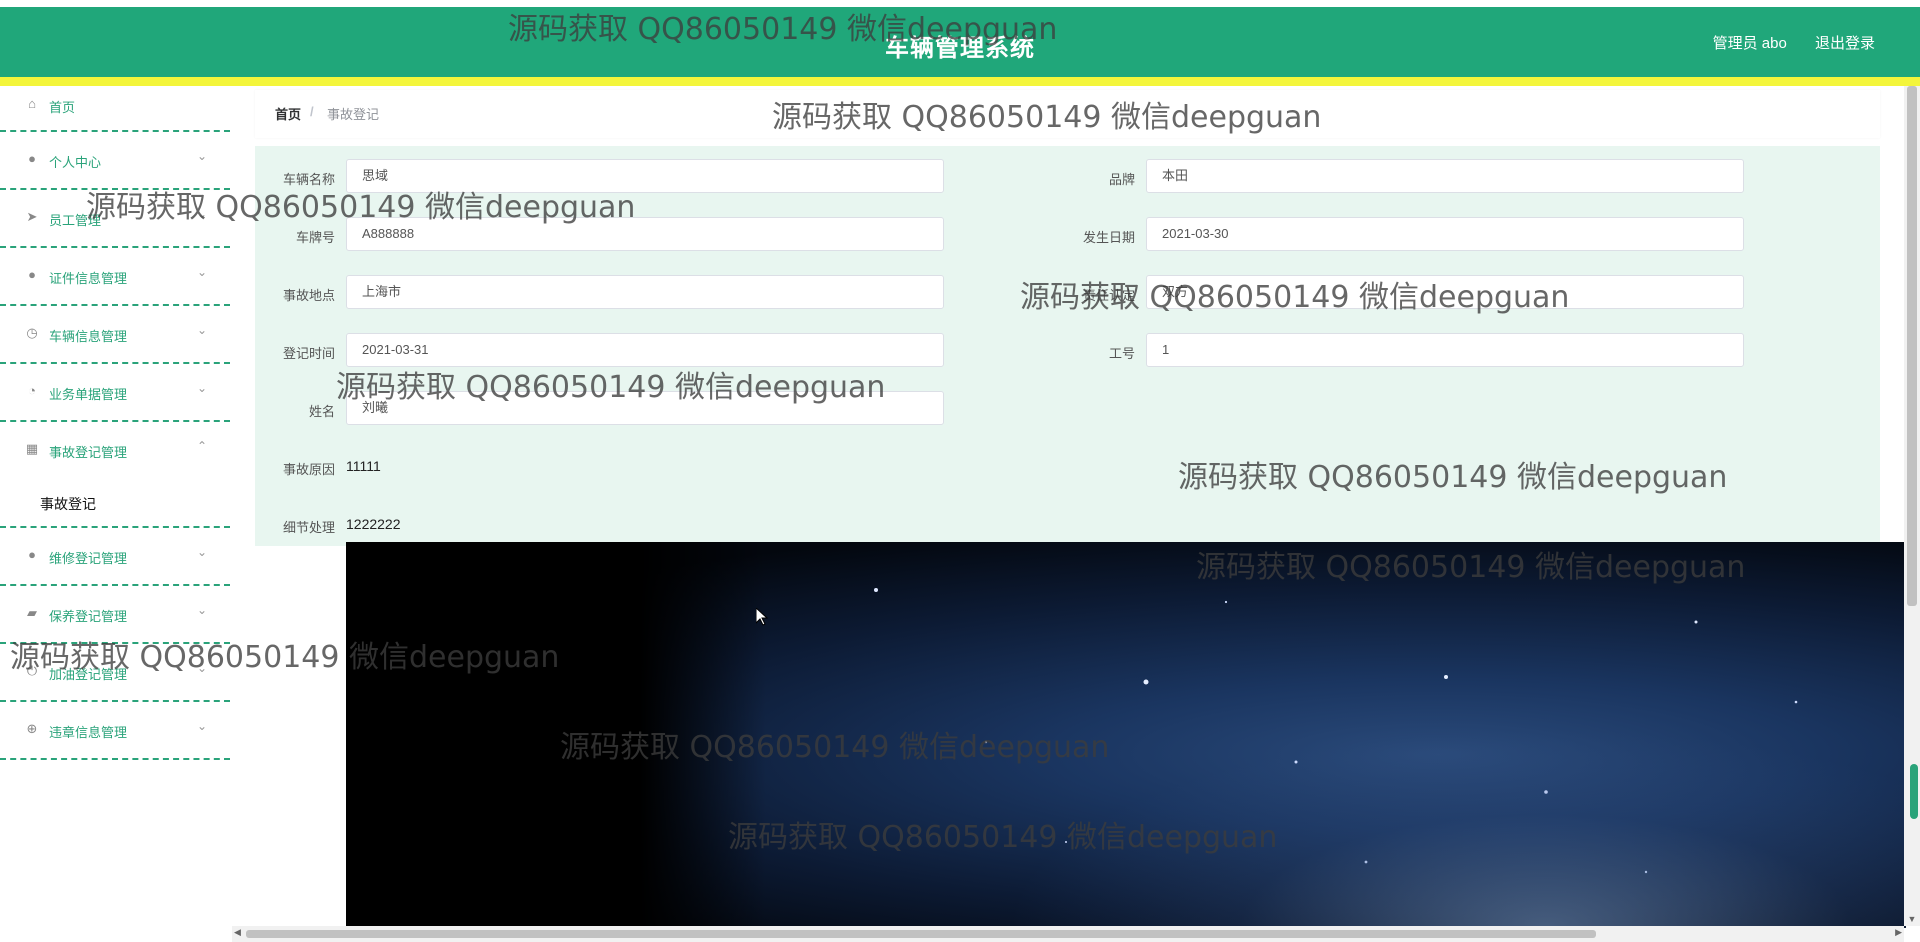 Image resolution: width=1920 pixels, height=942 pixels. Describe the element at coordinates (88, 558) in the screenshot. I see `sidebar-item-label: 维修登记管理` at that location.